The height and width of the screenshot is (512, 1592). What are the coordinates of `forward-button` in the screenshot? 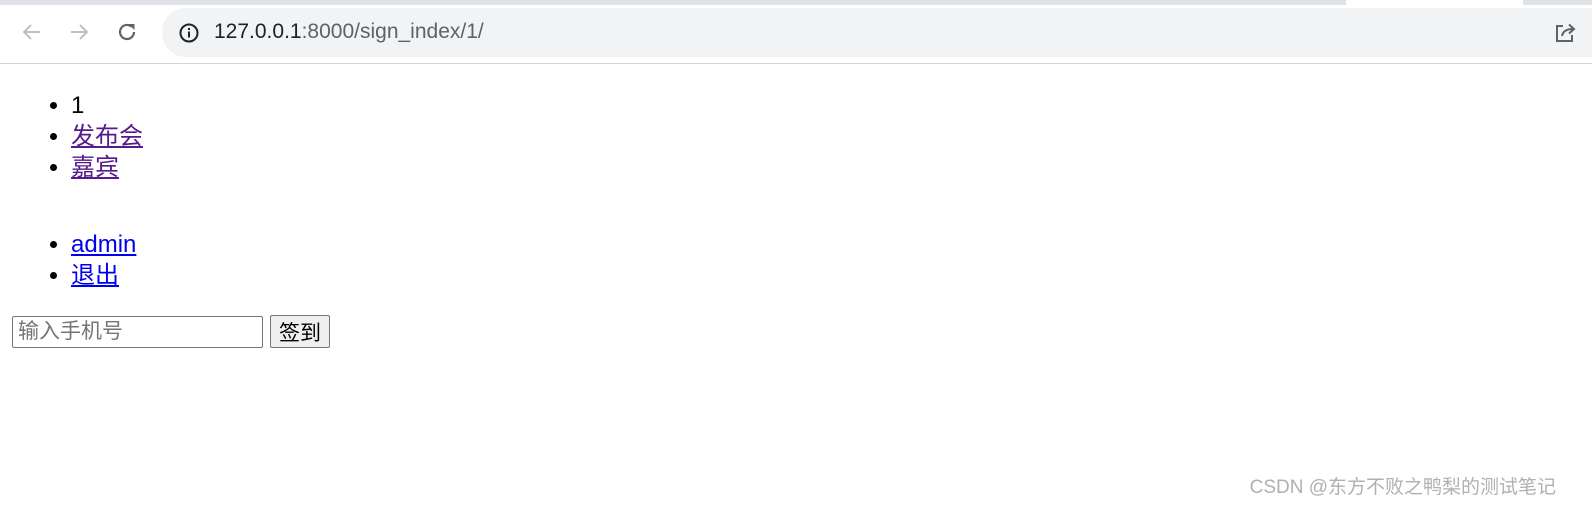 It's located at (79, 32).